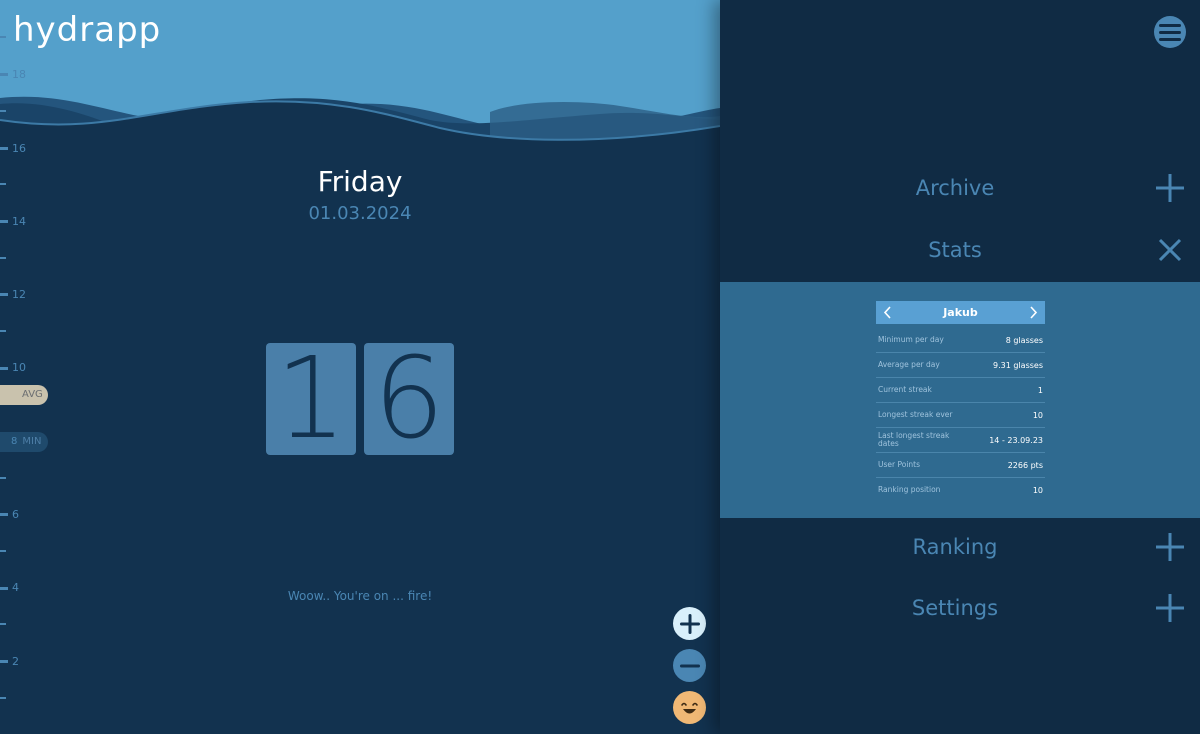 The width and height of the screenshot is (1200, 734). I want to click on menu-item-stats: Stats, so click(960, 250).